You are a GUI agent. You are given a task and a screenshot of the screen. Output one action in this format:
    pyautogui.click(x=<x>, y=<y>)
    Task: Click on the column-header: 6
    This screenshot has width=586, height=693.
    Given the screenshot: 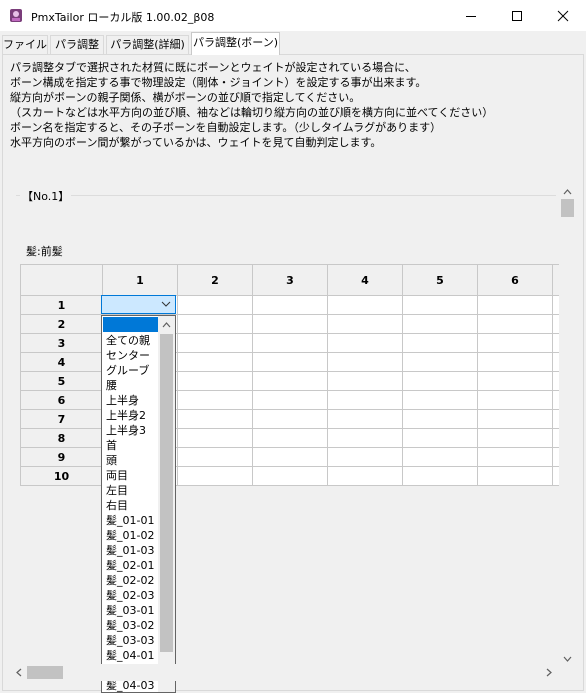 What is the action you would take?
    pyautogui.click(x=515, y=280)
    